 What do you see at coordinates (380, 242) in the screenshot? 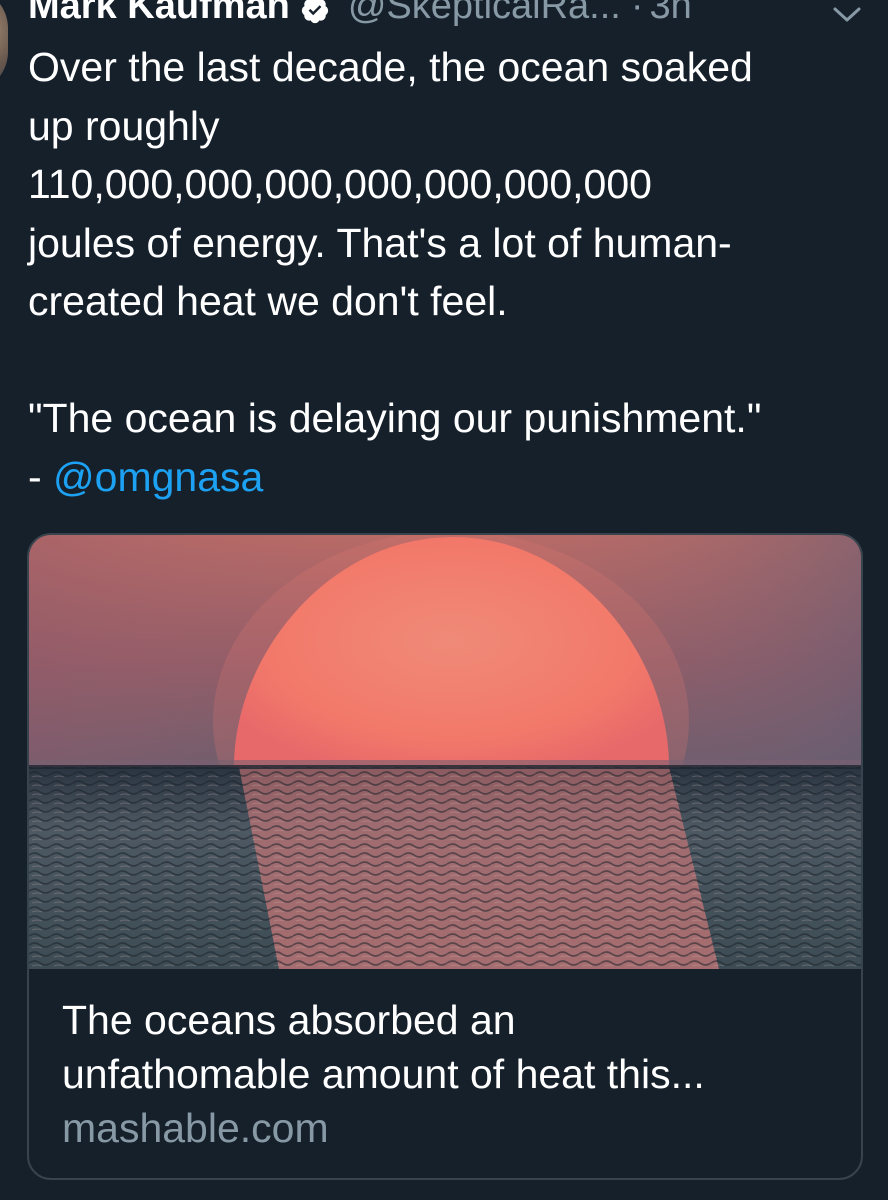
I see `tweet-text-line: joules of energy. That's a lot of human-` at bounding box center [380, 242].